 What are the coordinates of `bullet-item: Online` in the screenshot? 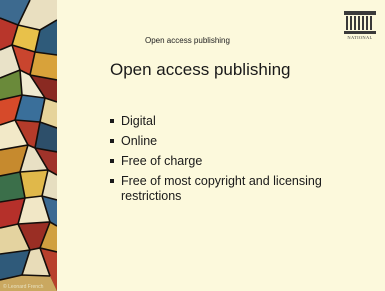 It's located at (230, 141).